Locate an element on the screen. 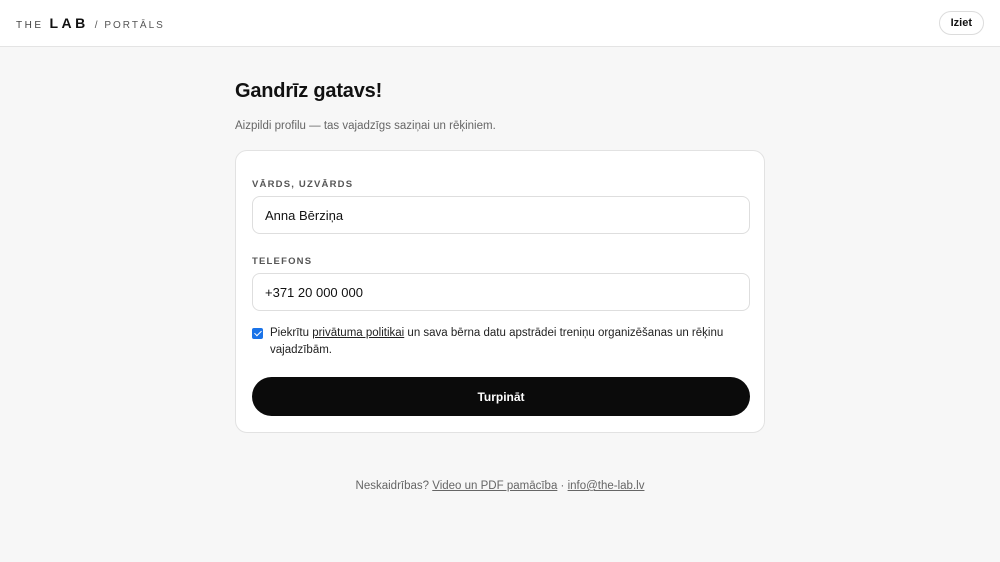 The width and height of the screenshot is (1000, 562). logout-button: Iziet is located at coordinates (961, 23).